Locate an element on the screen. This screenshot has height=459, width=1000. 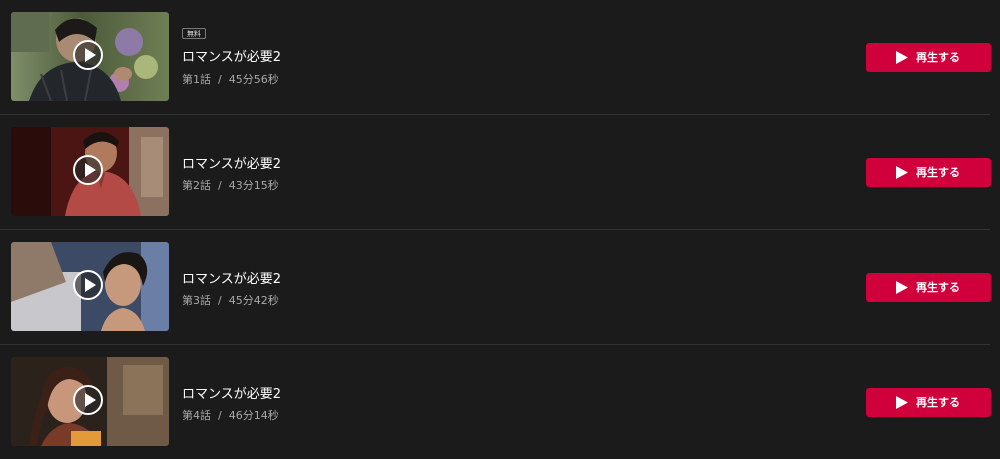
episode-meta: 第1話 / 45分56秒 is located at coordinates (230, 79).